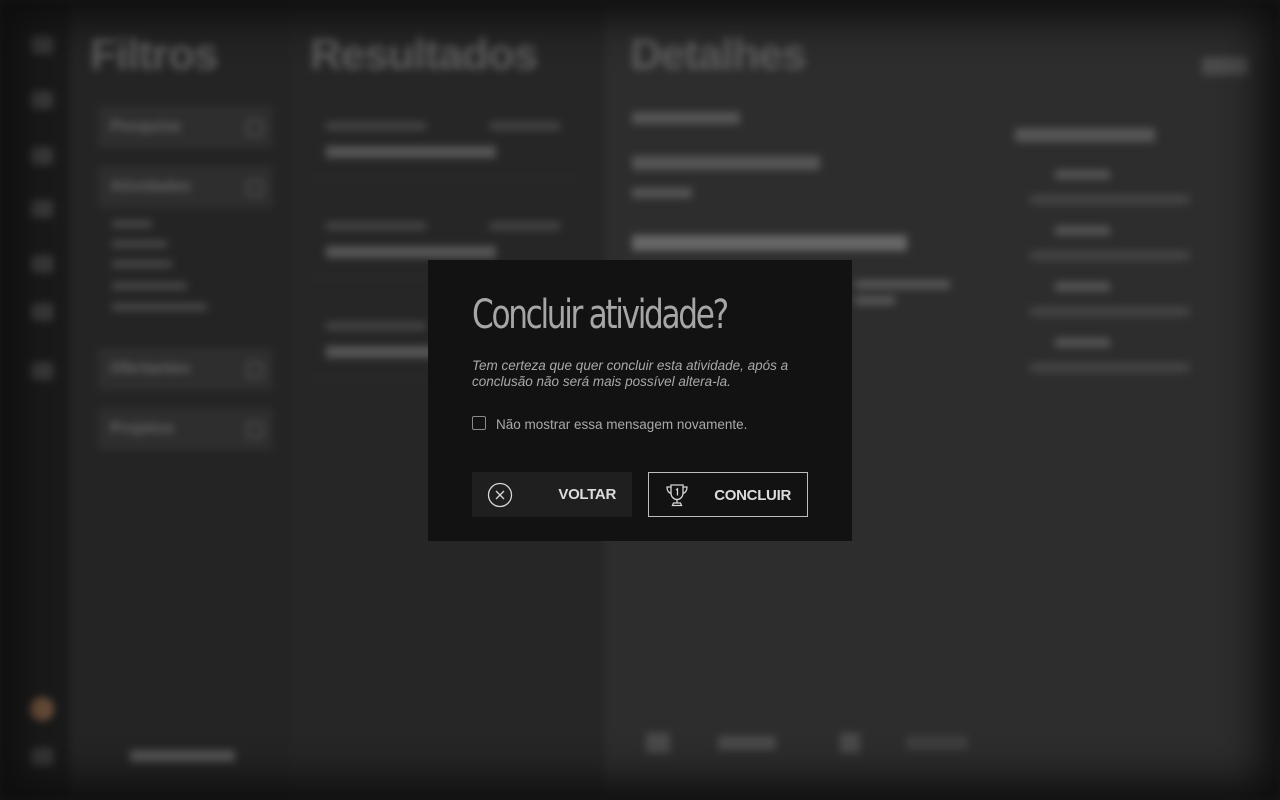  Describe the element at coordinates (677, 495) in the screenshot. I see `trophy-icon` at that location.